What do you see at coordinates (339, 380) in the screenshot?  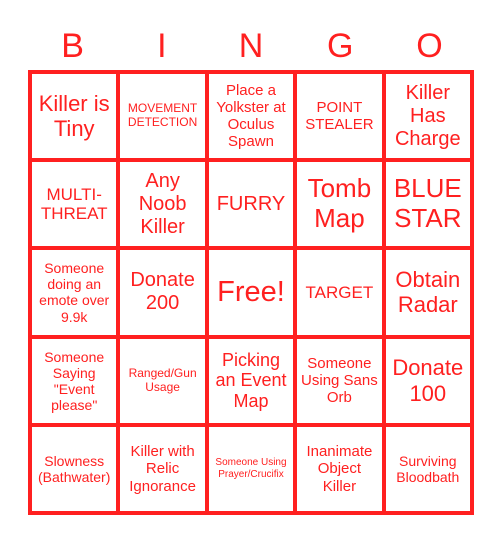 I see `bingo-cell: Someone Using Sans Orb` at bounding box center [339, 380].